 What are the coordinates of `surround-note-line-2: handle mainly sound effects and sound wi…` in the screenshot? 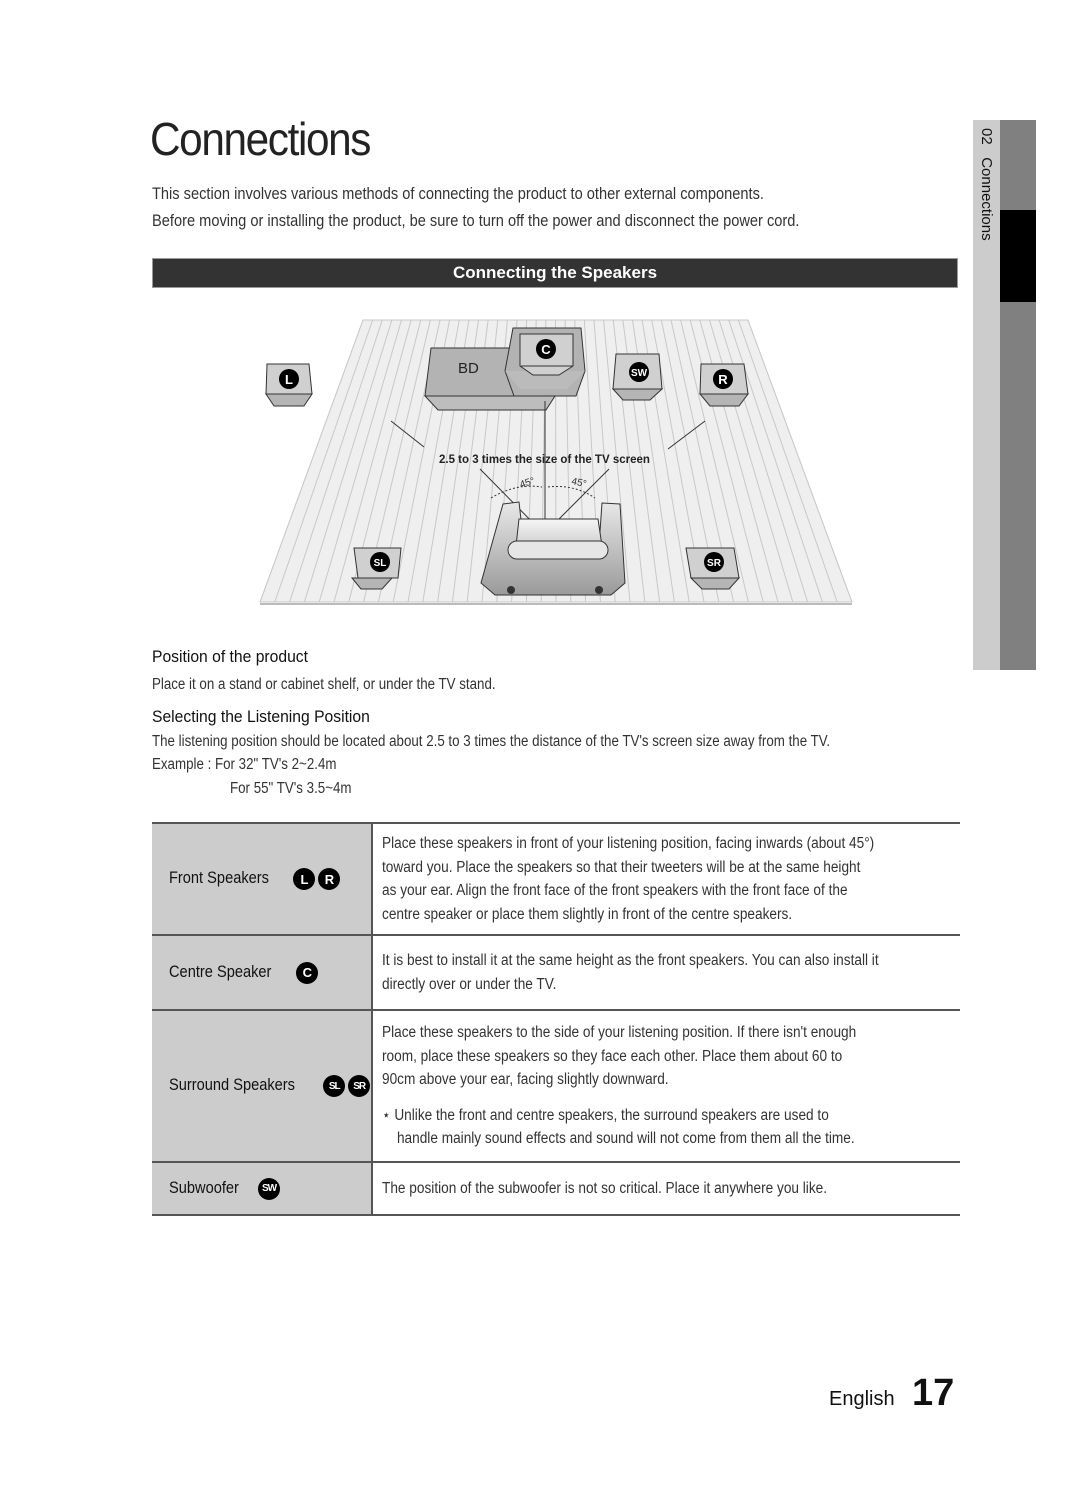 It's located at (626, 1139).